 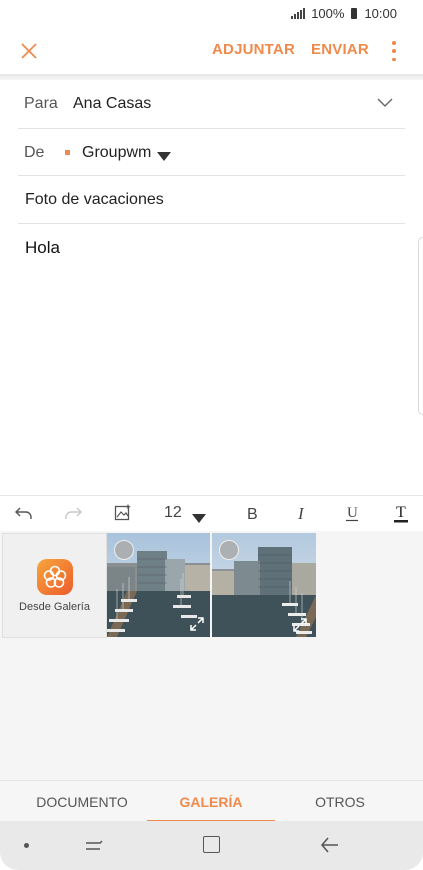 I want to click on to-recipient: Ana Casas, so click(x=112, y=104).